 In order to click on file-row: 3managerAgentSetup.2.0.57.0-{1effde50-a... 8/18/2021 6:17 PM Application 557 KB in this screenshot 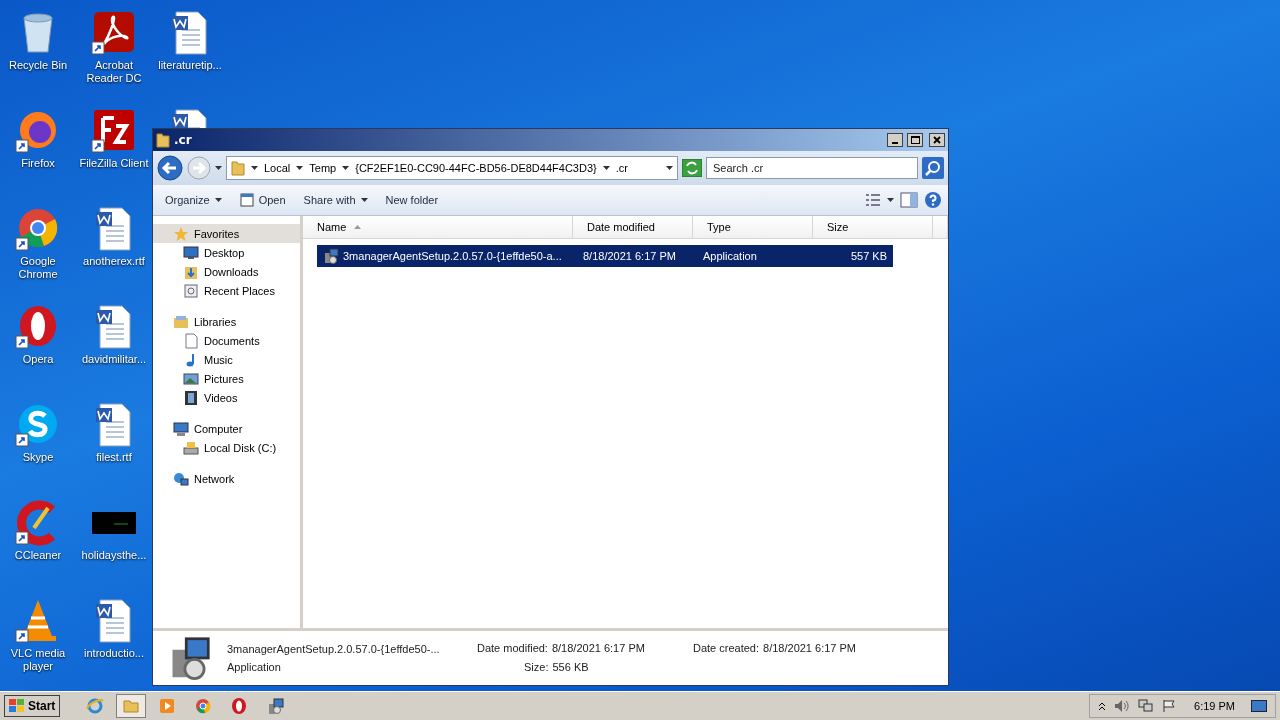, I will do `click(605, 256)`.